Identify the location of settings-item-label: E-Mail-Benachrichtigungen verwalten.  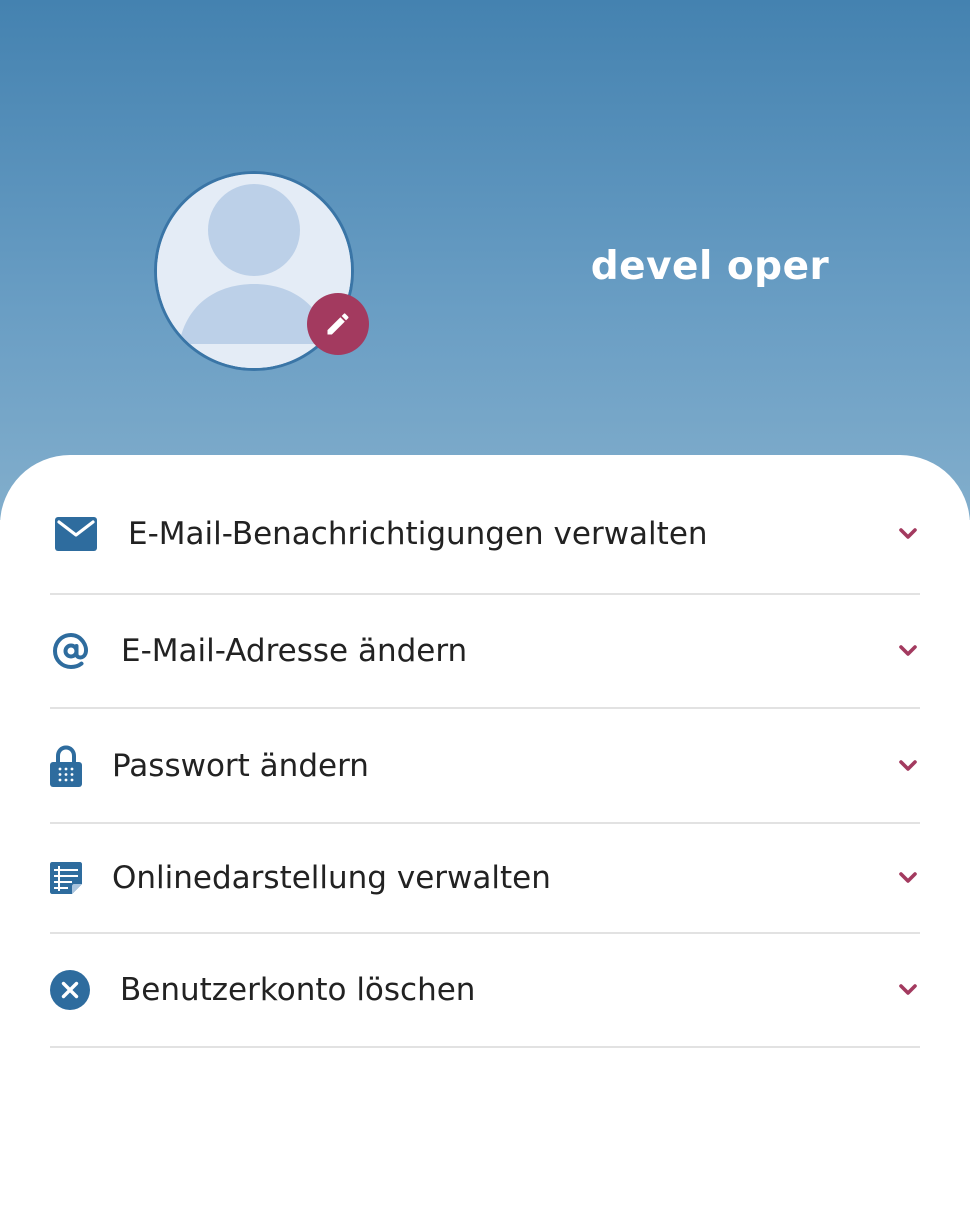
(418, 534).